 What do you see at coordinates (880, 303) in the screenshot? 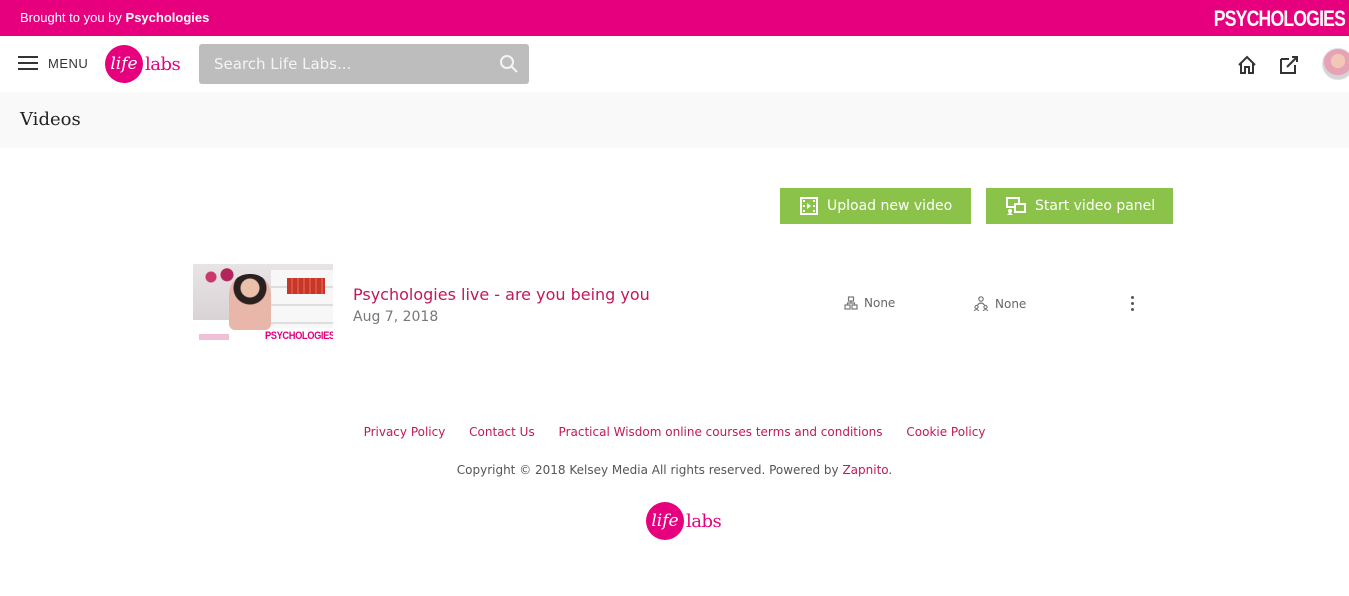
I see `video-meta-groups-value: None` at bounding box center [880, 303].